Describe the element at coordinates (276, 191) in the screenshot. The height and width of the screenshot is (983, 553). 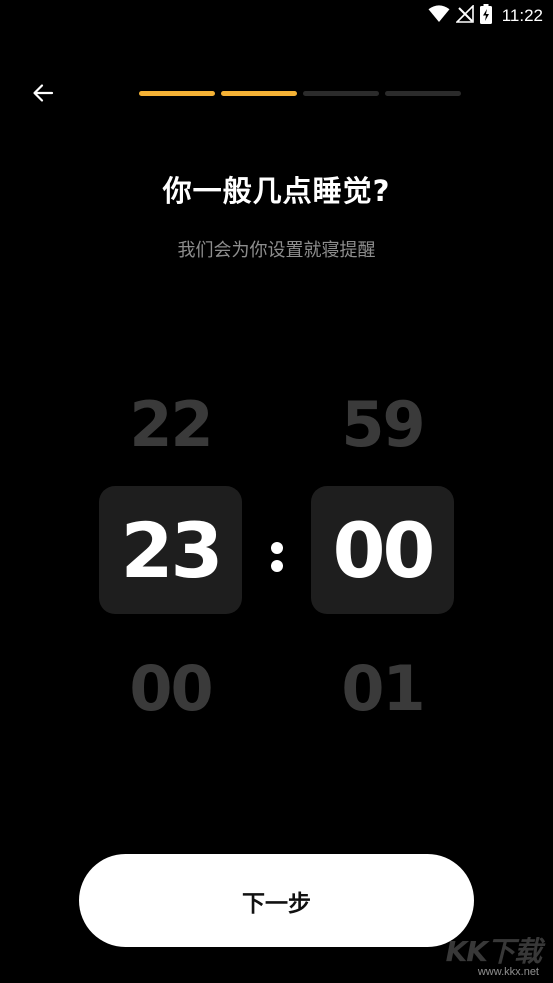
I see `page-title: 你一般几点睡觉?` at that location.